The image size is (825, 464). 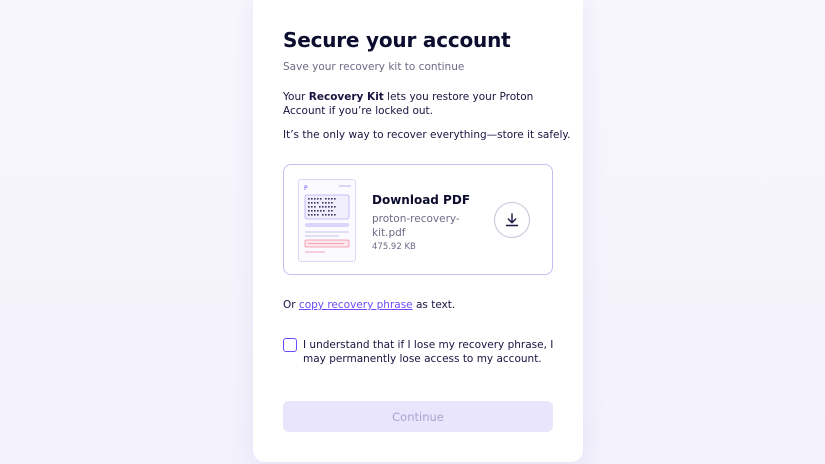 What do you see at coordinates (434, 305) in the screenshot?
I see `alt-suffix: as text.` at bounding box center [434, 305].